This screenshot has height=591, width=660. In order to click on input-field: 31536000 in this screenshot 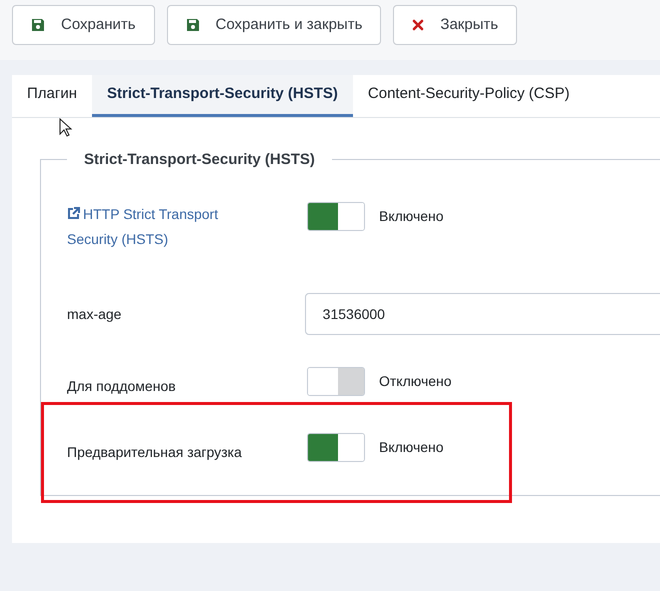, I will do `click(482, 314)`.